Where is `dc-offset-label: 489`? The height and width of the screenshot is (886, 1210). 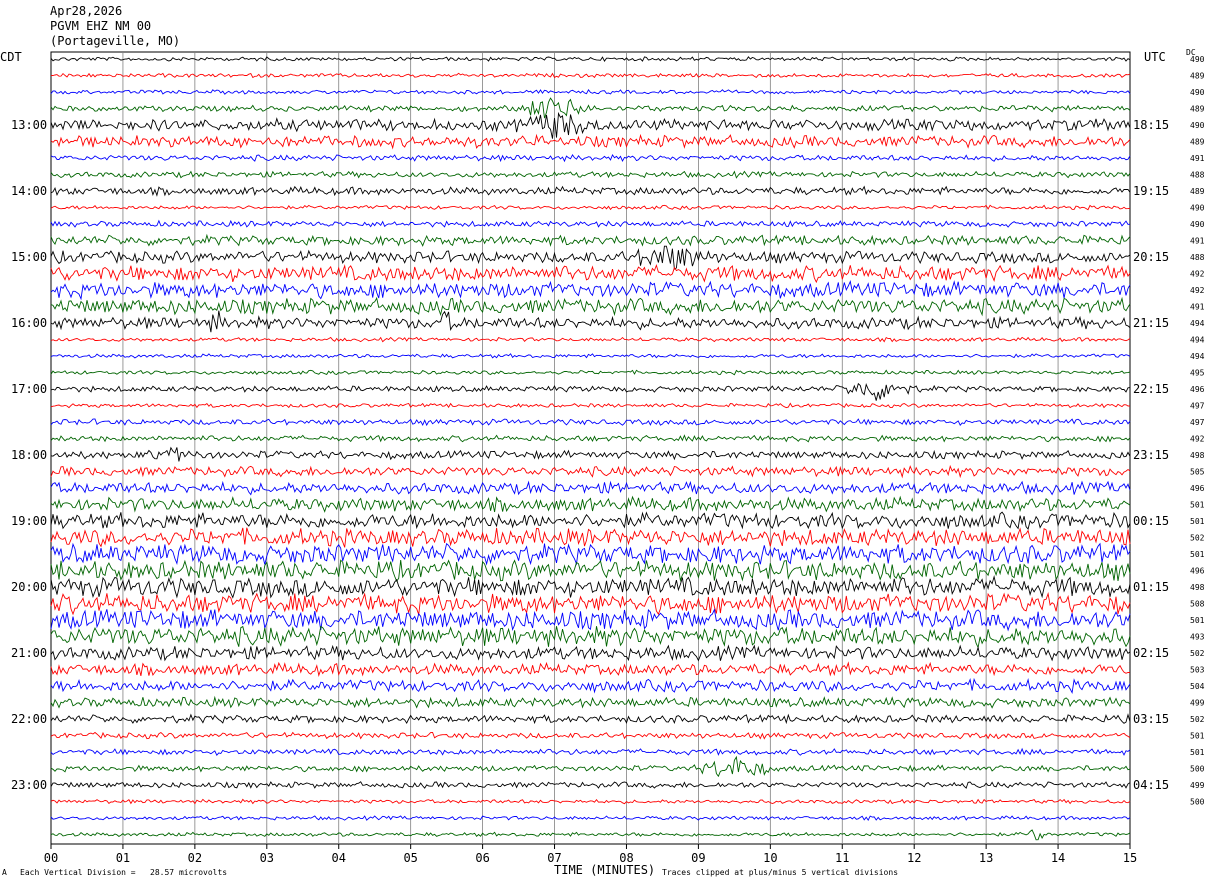 dc-offset-label: 489 is located at coordinates (1197, 191).